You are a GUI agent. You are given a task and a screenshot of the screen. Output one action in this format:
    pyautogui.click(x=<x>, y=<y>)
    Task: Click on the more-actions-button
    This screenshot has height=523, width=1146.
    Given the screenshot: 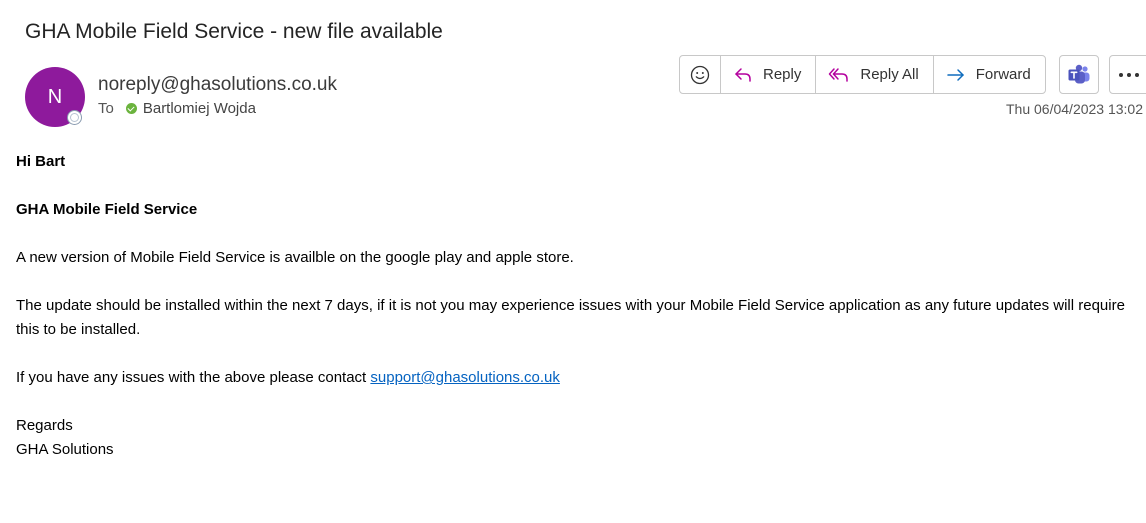 What is the action you would take?
    pyautogui.click(x=1127, y=74)
    